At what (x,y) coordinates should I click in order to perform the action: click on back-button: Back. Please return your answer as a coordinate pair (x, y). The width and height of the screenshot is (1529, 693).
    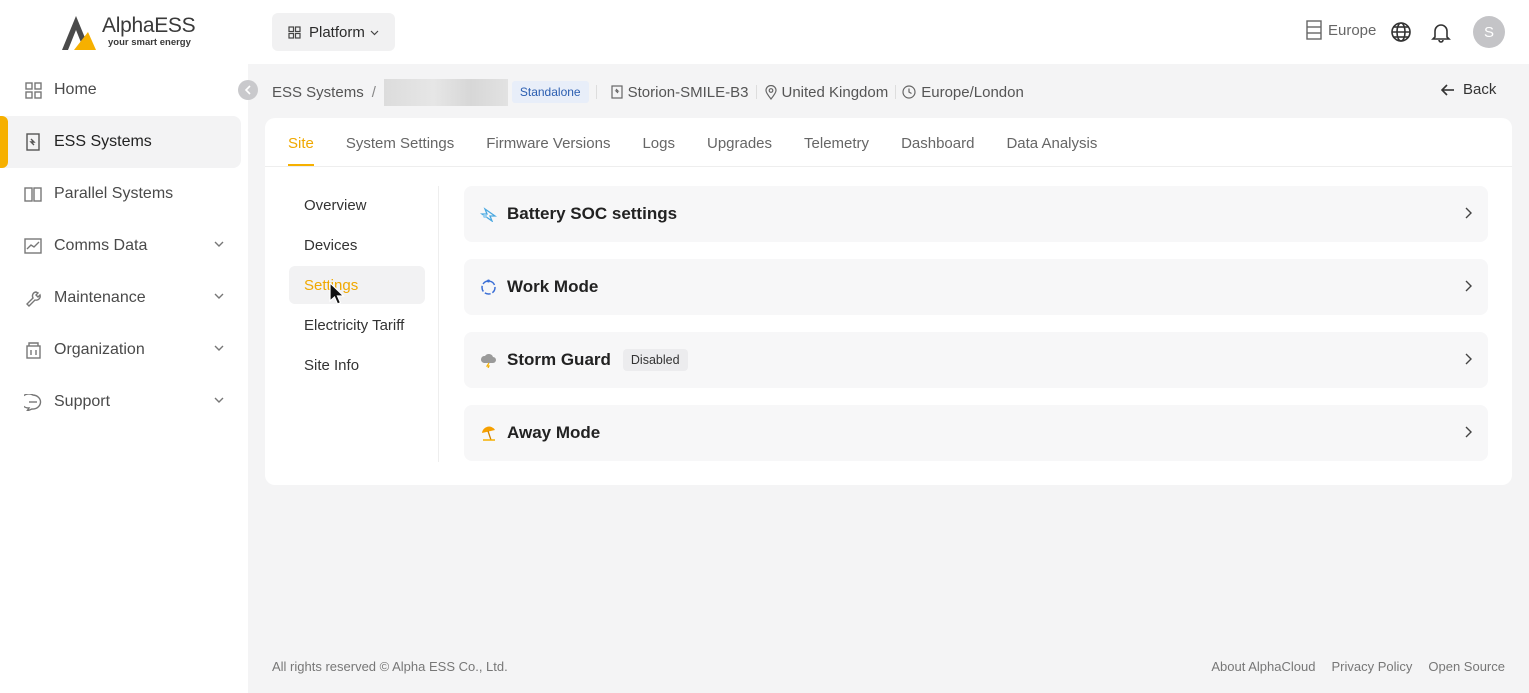
    Looking at the image, I should click on (1468, 89).